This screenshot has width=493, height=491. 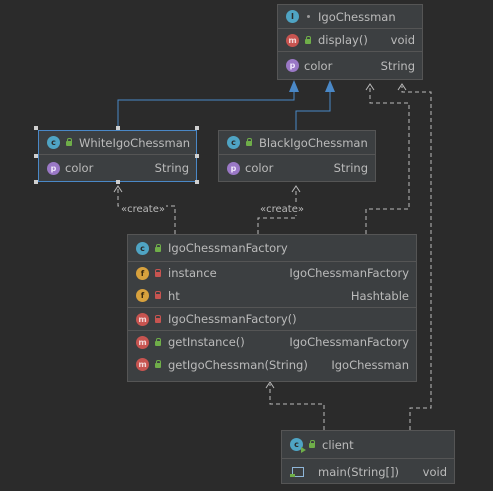 I want to click on class-header: c IgoChessmanFactory, so click(x=272, y=248).